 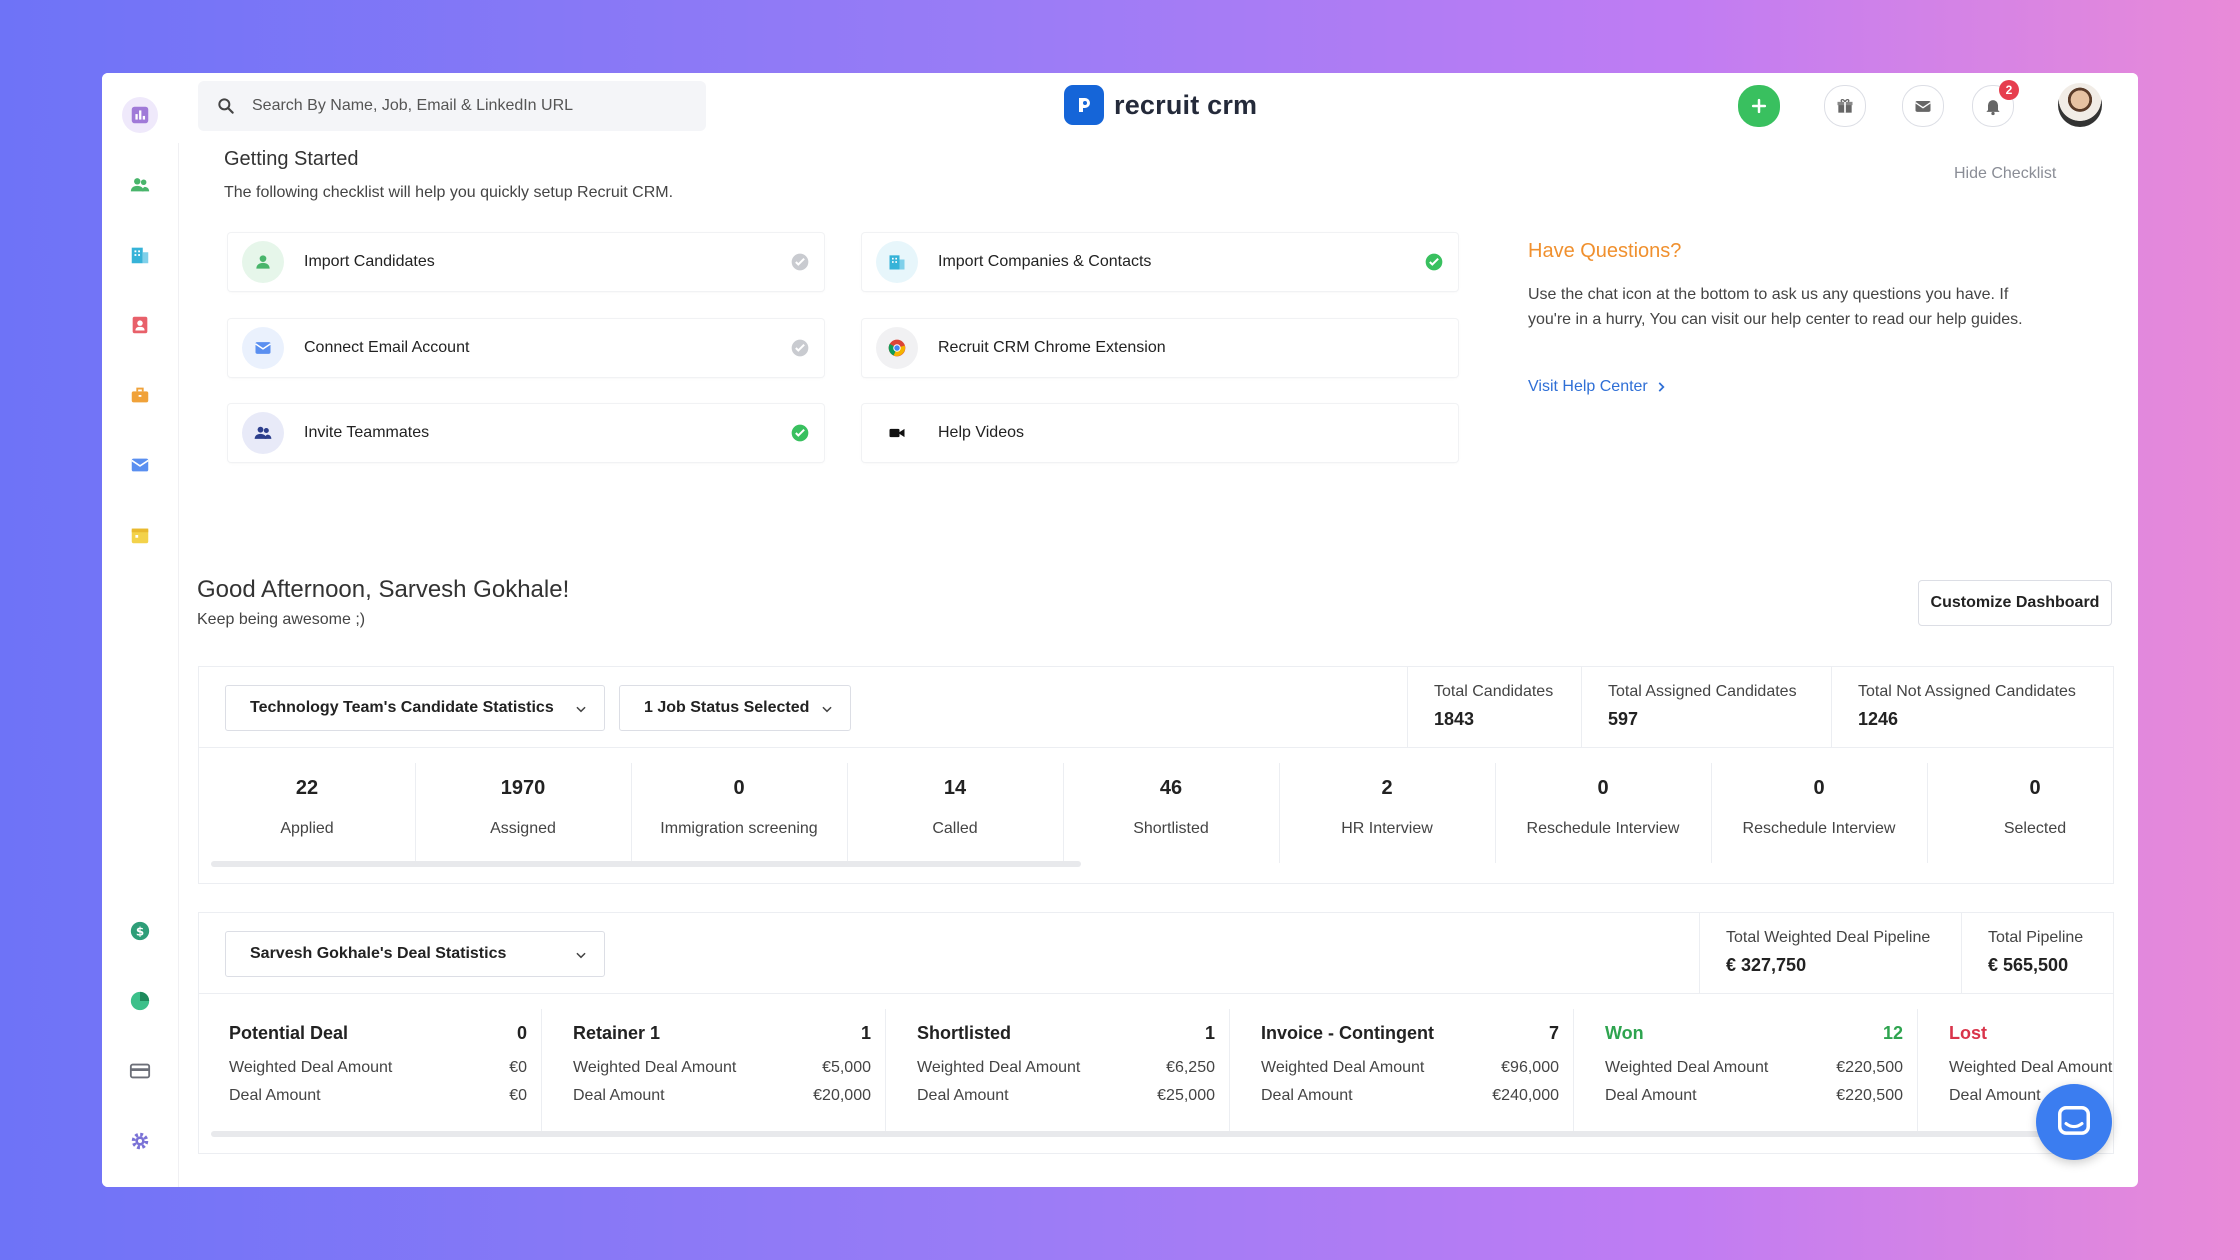 What do you see at coordinates (2015, 603) in the screenshot?
I see `customize-dashboard-button: Customize Dashboard` at bounding box center [2015, 603].